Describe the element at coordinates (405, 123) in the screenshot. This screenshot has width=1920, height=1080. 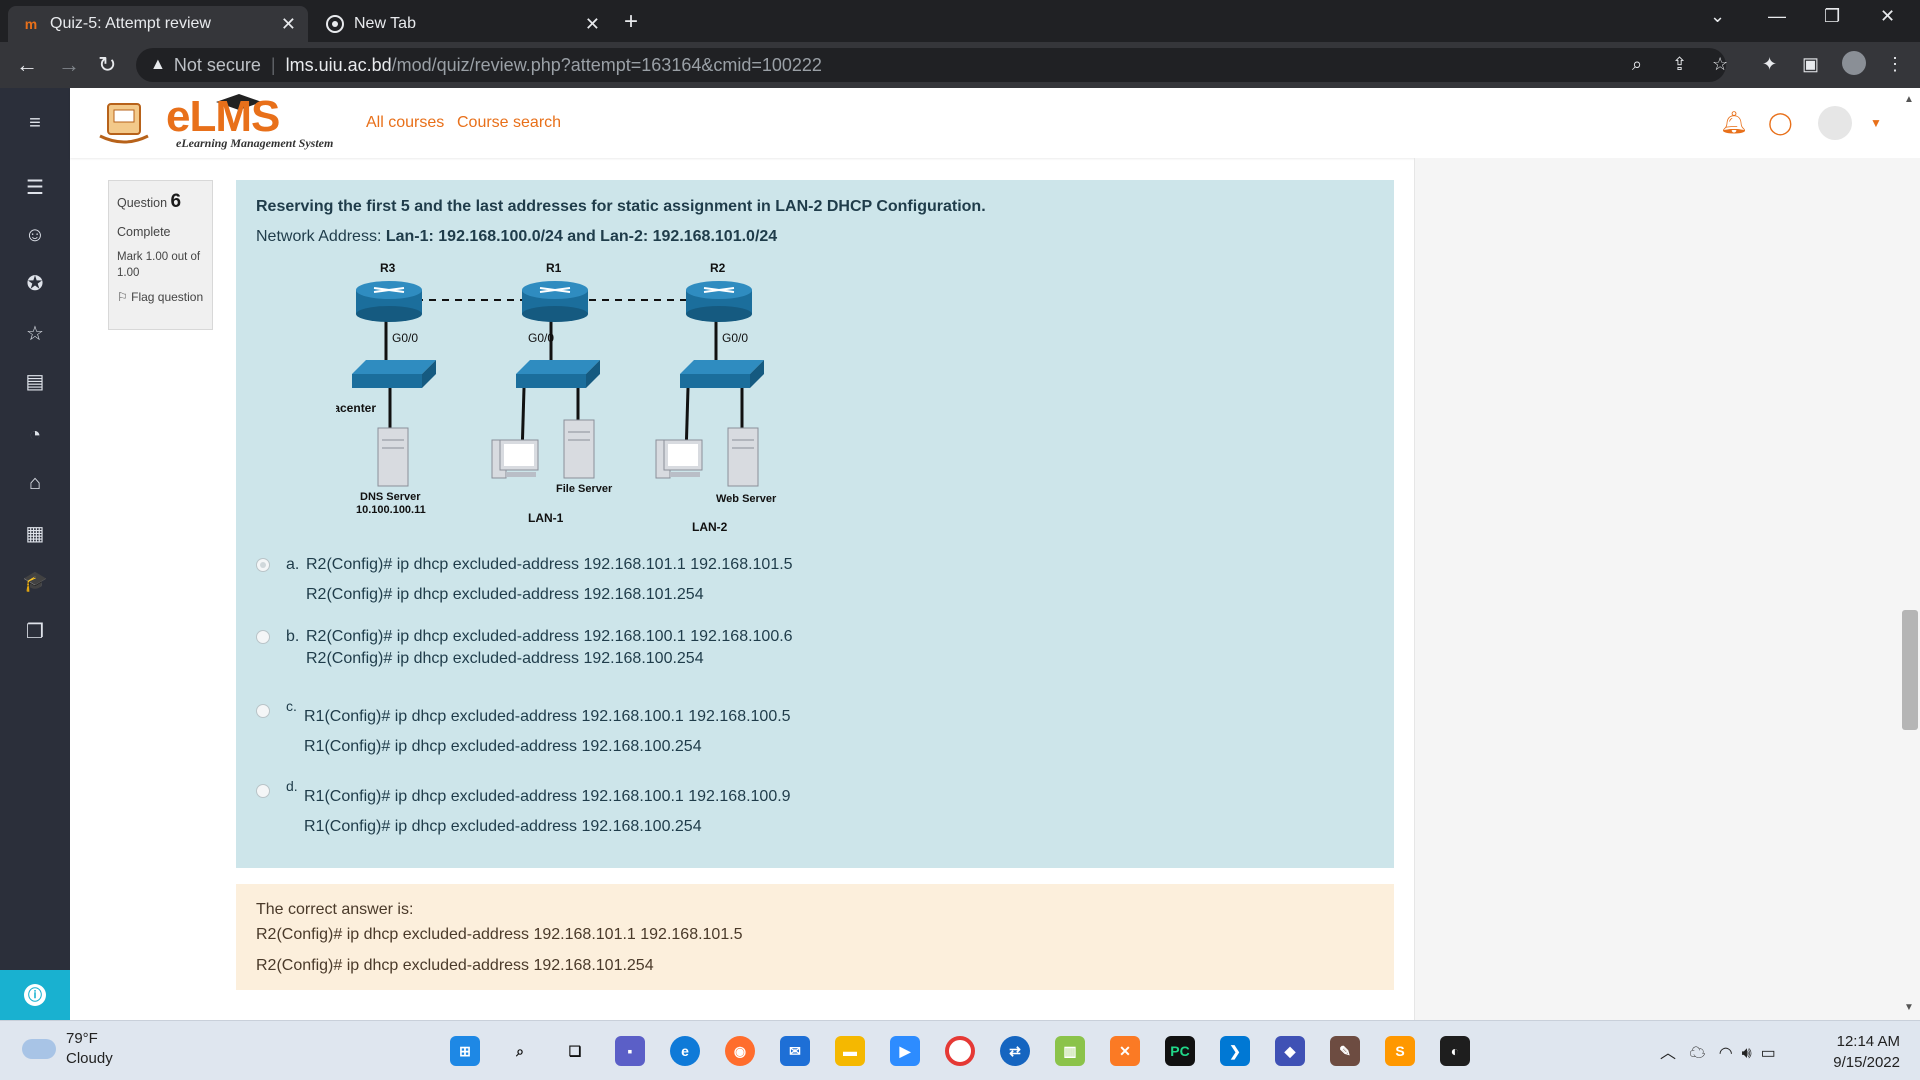
I see `nav-all-courses: All courses` at that location.